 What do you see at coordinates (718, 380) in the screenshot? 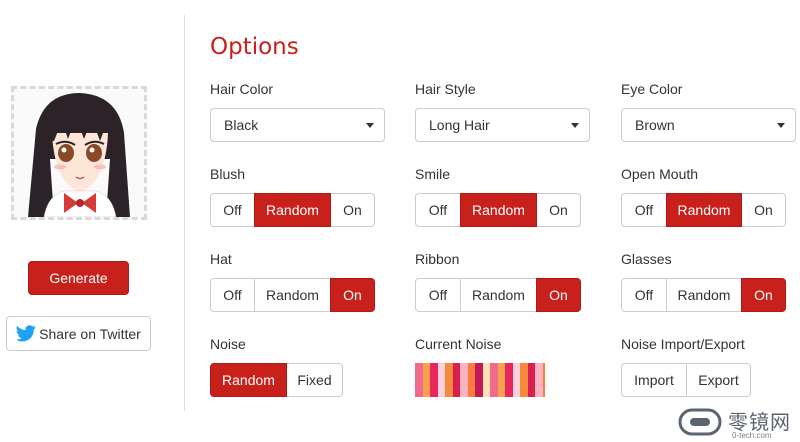
I see `export-button: Export` at bounding box center [718, 380].